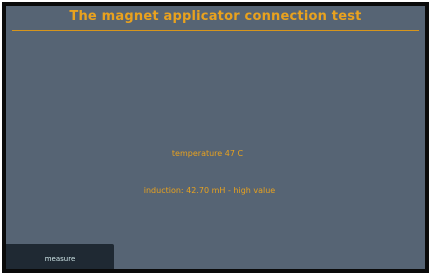  Describe the element at coordinates (215, 30) in the screenshot. I see `title-divider` at that location.